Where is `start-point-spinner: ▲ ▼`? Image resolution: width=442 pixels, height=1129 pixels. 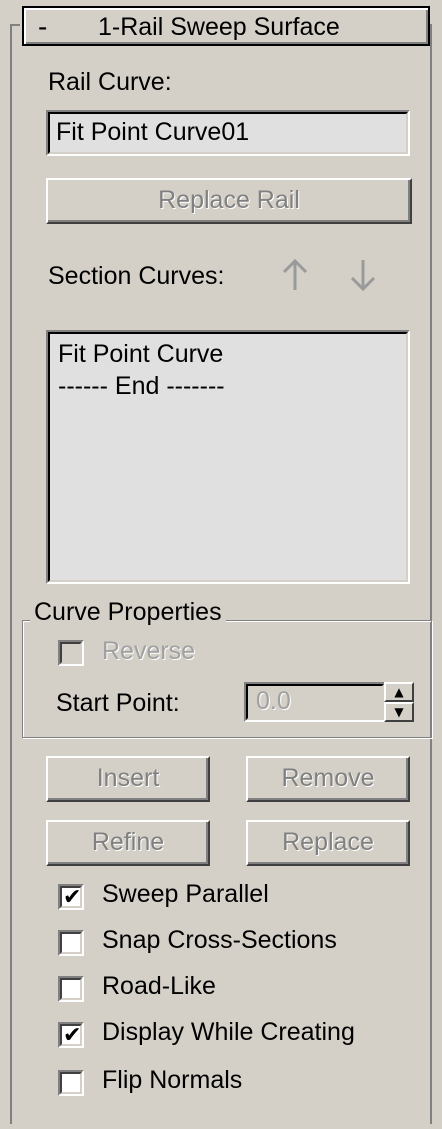 start-point-spinner: ▲ ▼ is located at coordinates (399, 702).